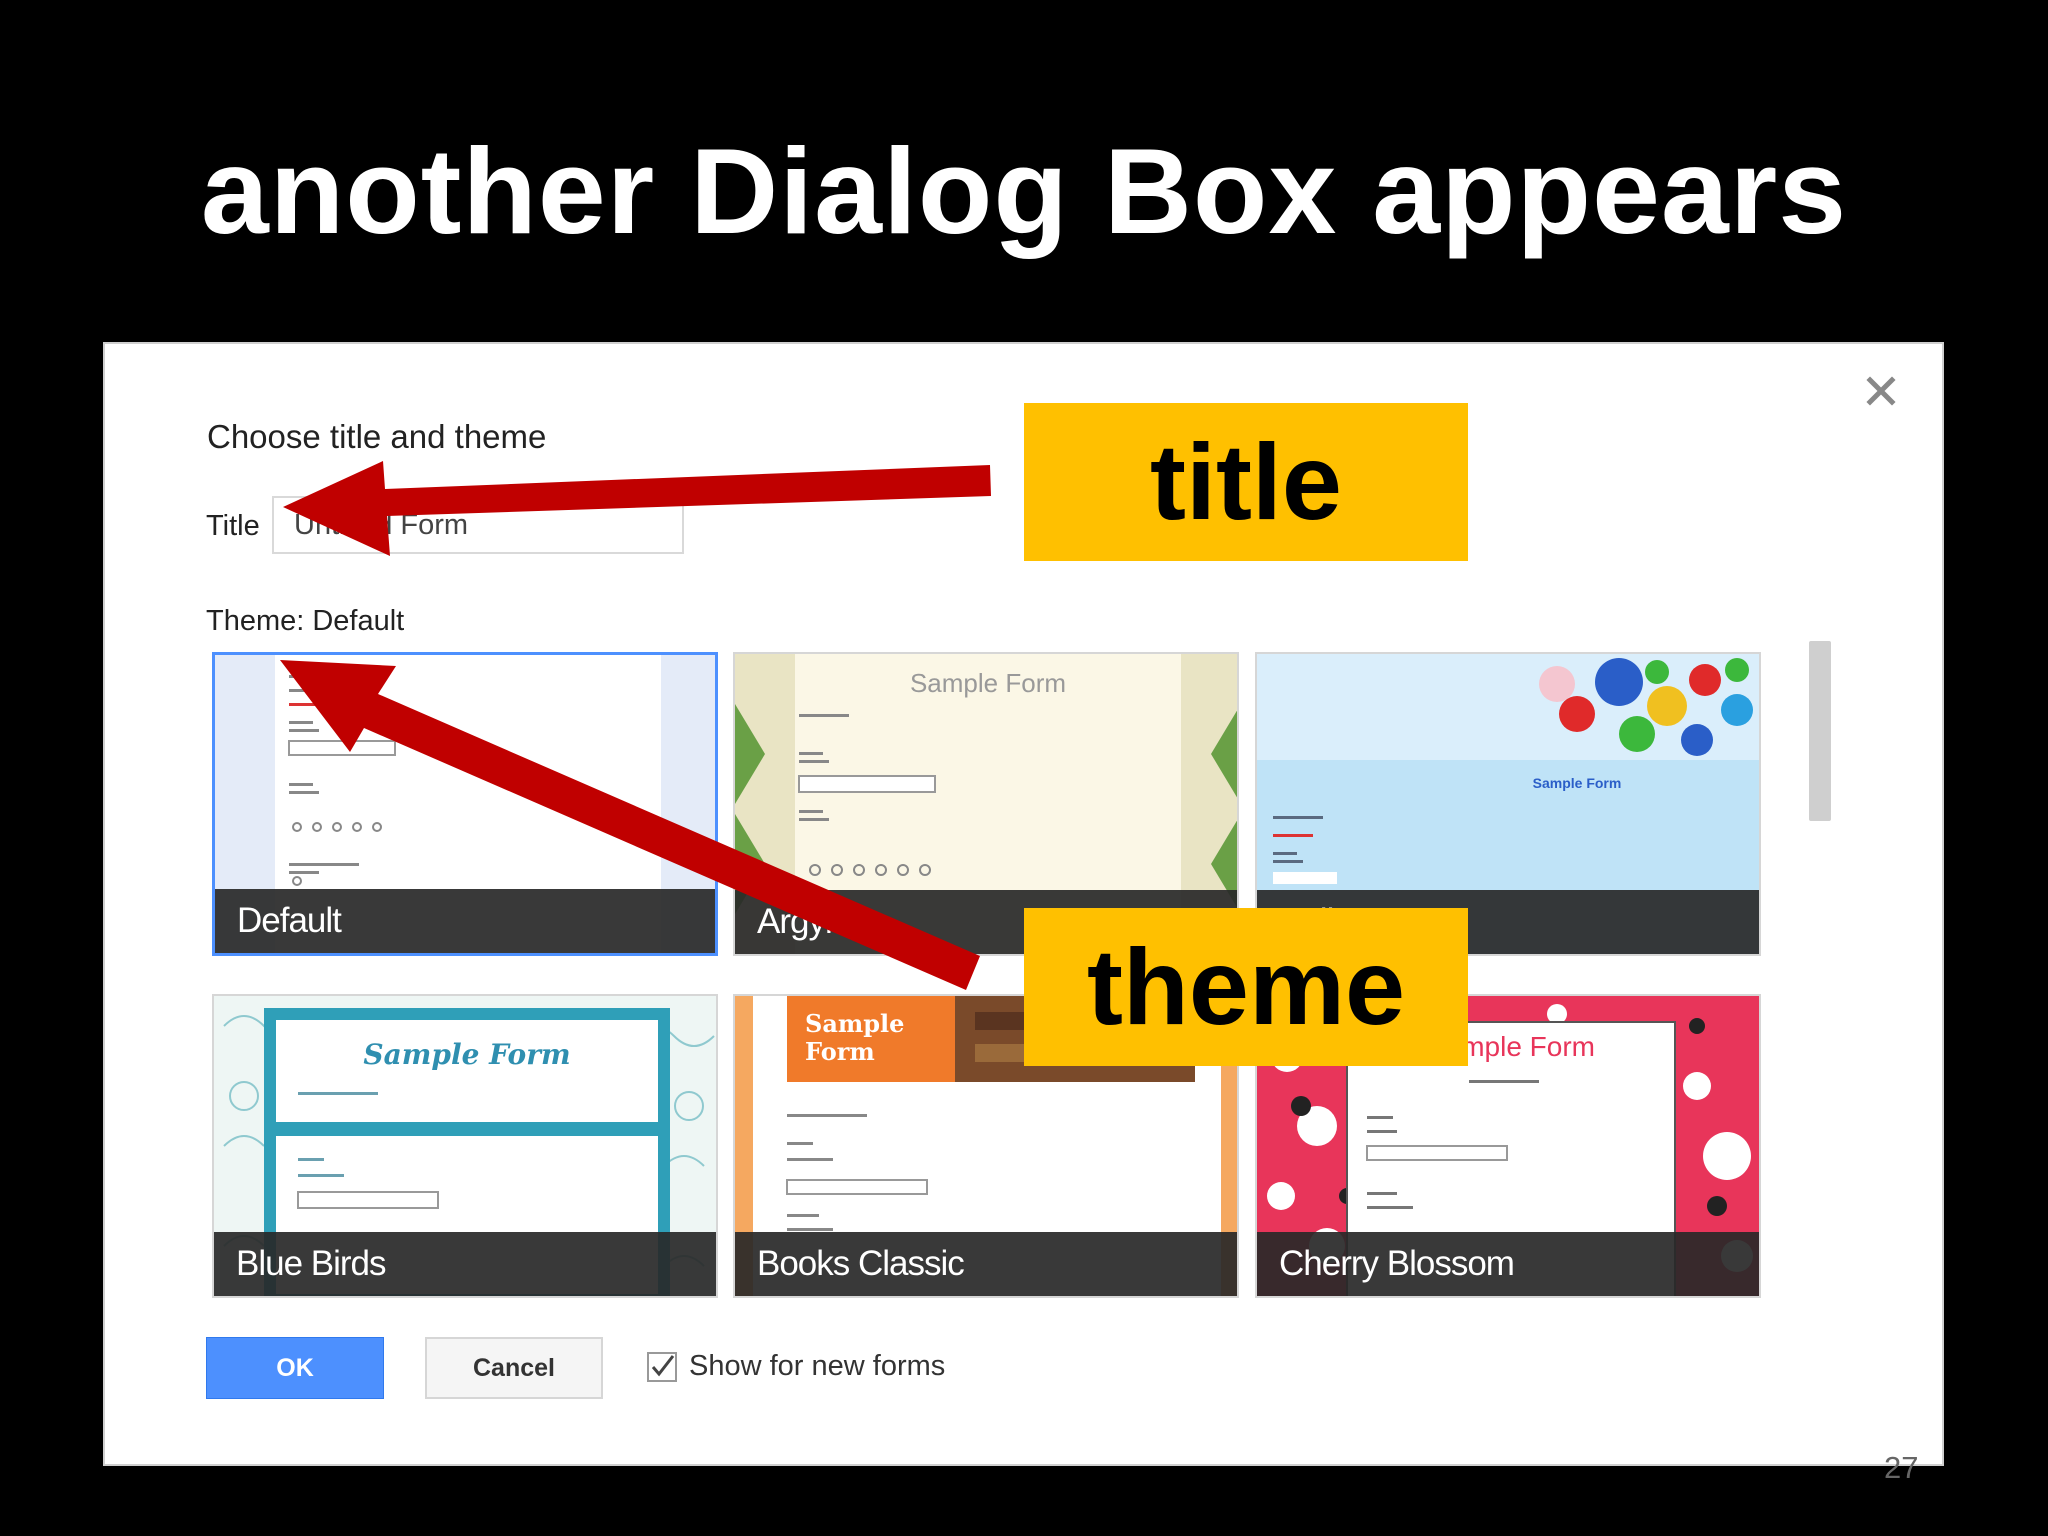 The width and height of the screenshot is (2048, 1536). What do you see at coordinates (1024, 191) in the screenshot?
I see `slide-title: another Dialog Box appears` at bounding box center [1024, 191].